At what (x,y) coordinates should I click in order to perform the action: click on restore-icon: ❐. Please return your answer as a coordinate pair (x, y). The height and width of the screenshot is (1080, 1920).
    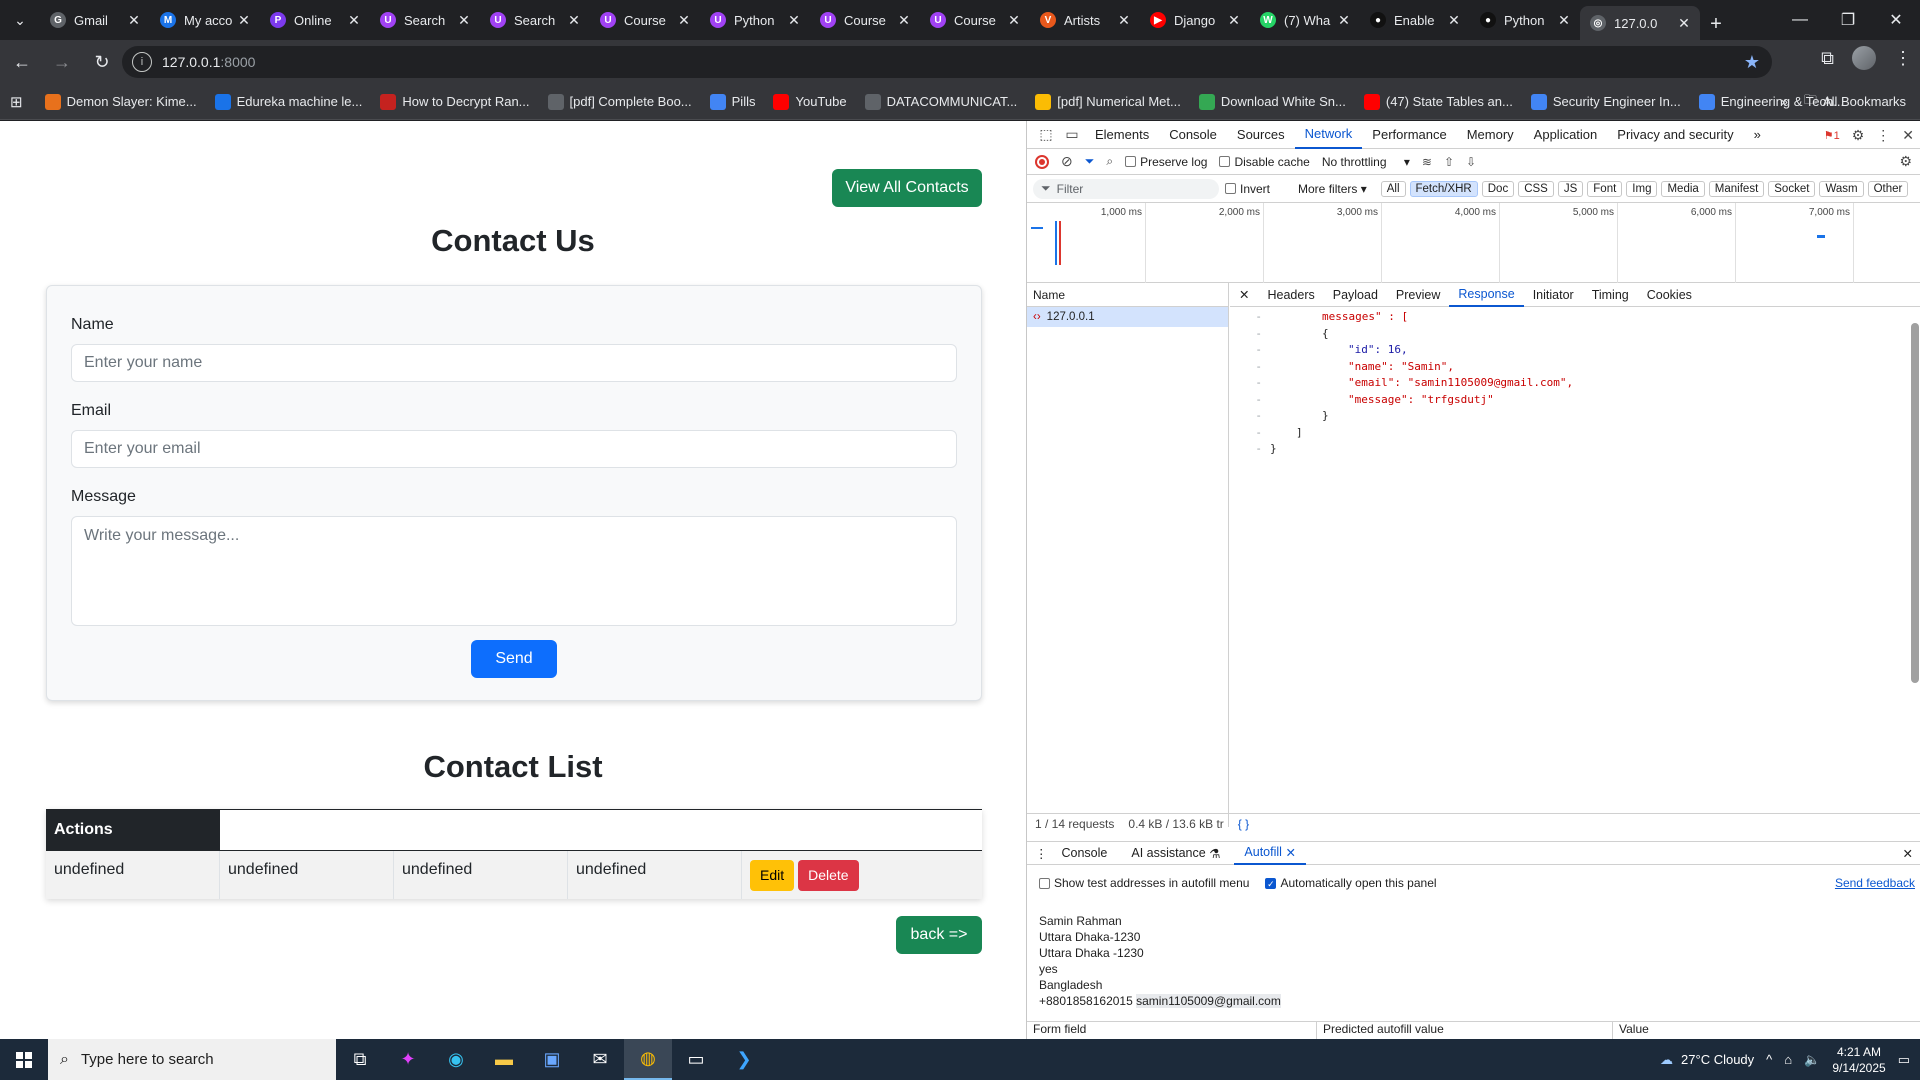
    Looking at the image, I should click on (1848, 20).